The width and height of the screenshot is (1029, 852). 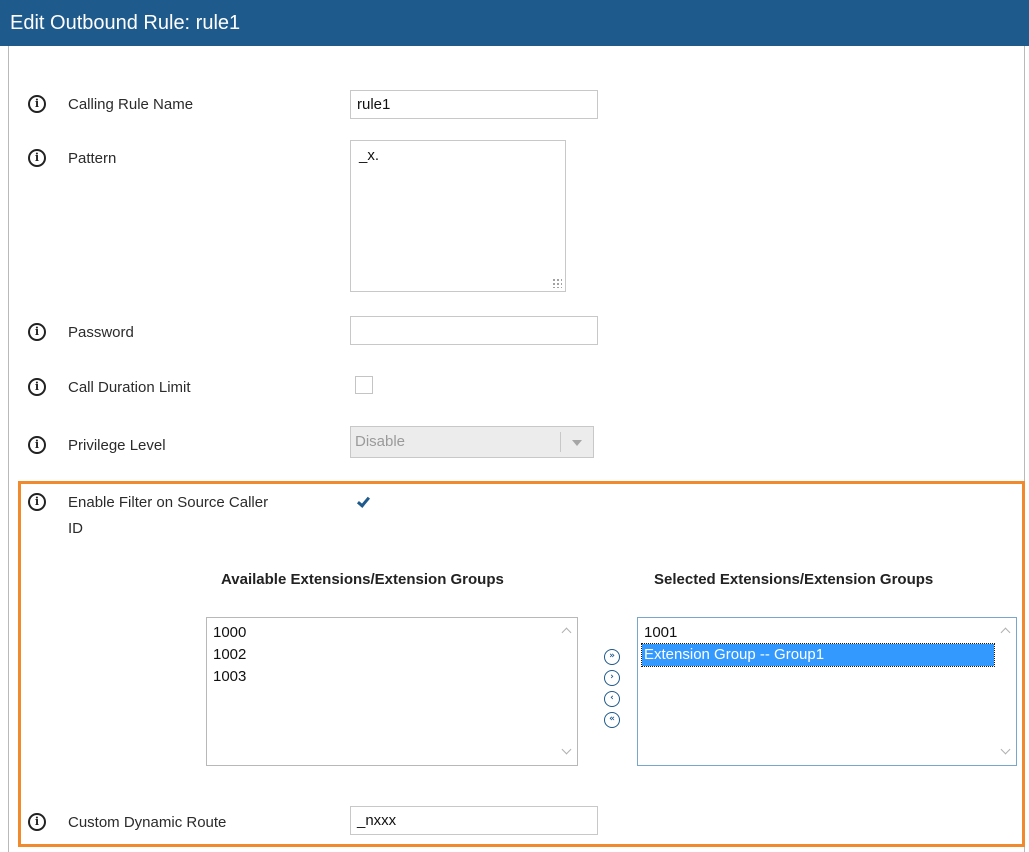 I want to click on move-left-icon: ‹, so click(x=612, y=699).